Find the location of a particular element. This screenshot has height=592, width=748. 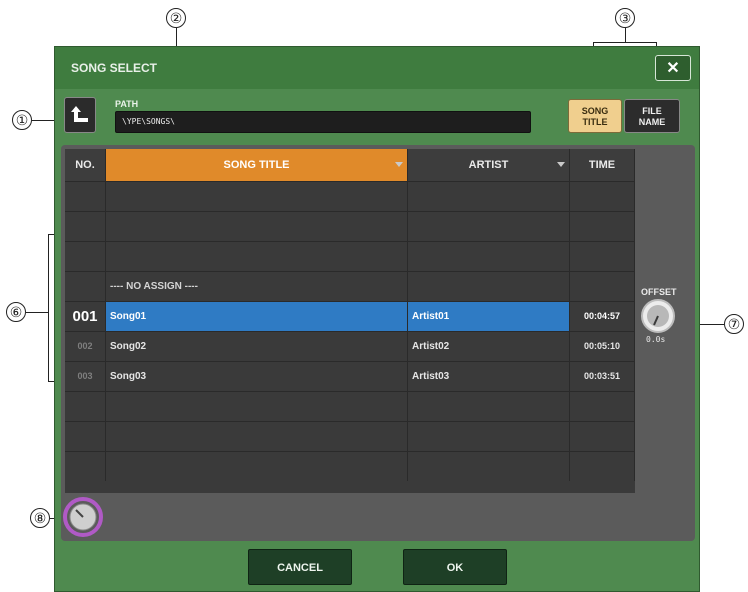

column-header-song-title-label: SONG TITLE is located at coordinates (256, 165).